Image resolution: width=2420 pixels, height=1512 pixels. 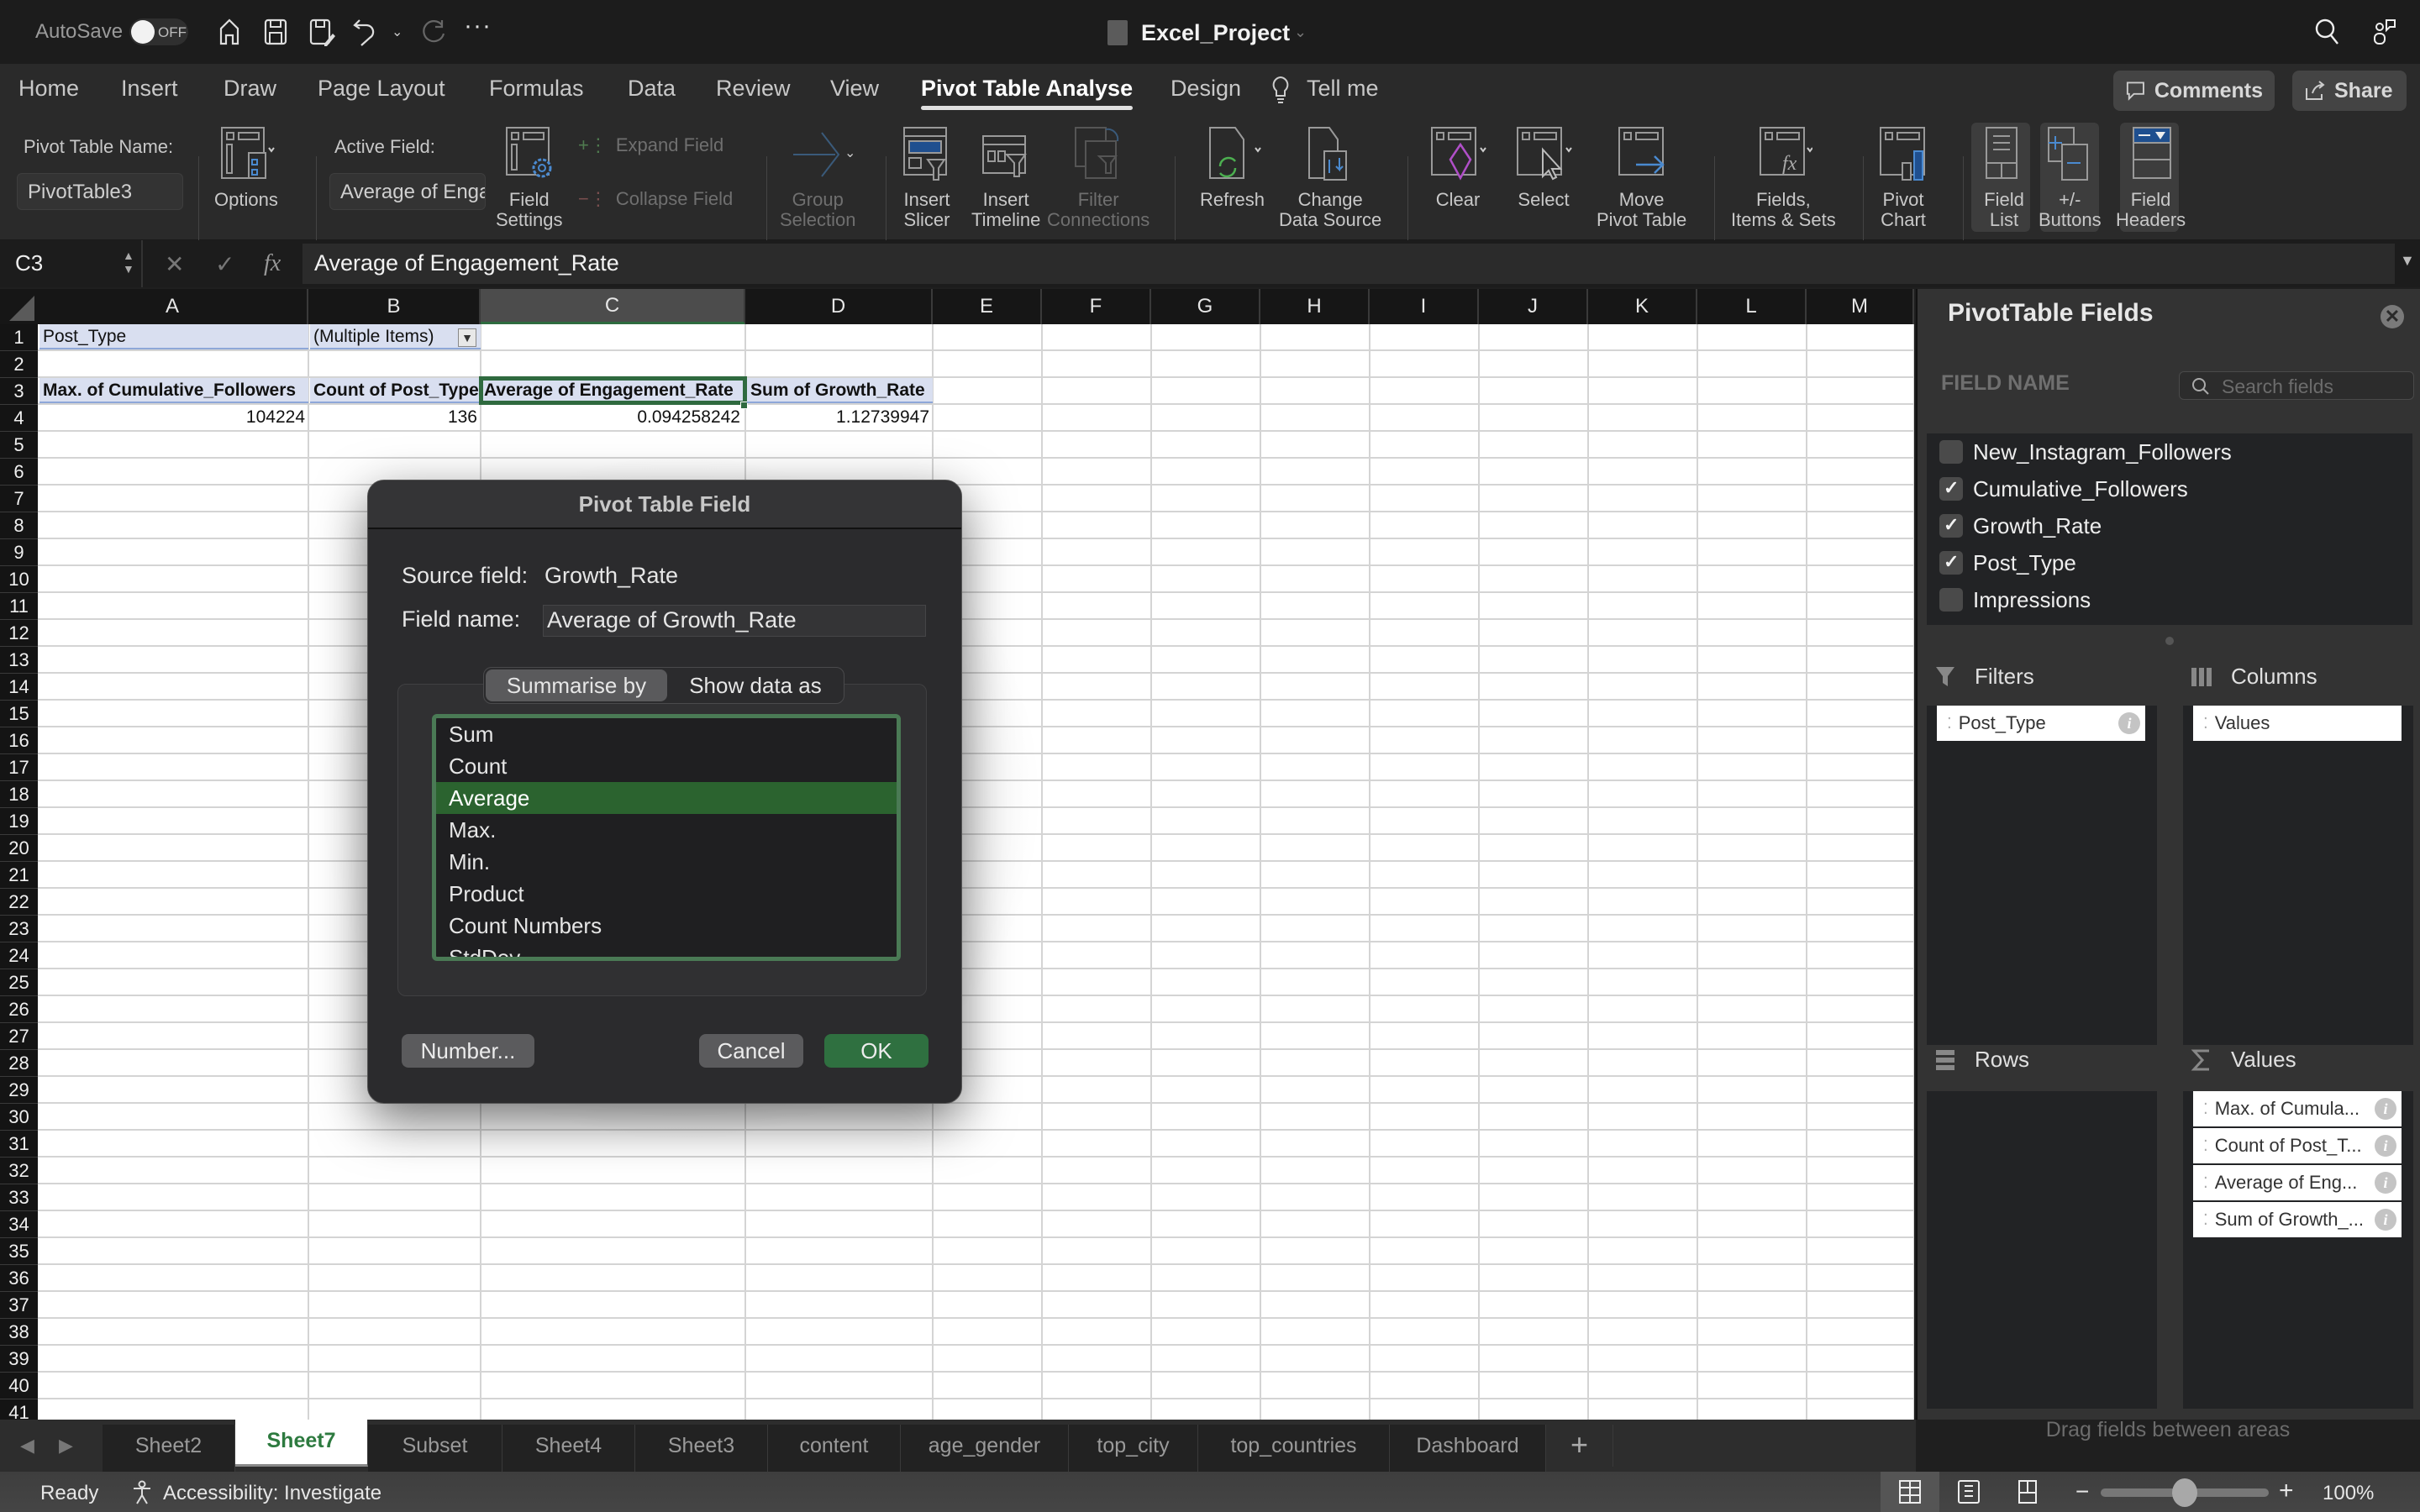 I want to click on page-break-view-button, so click(x=2028, y=1492).